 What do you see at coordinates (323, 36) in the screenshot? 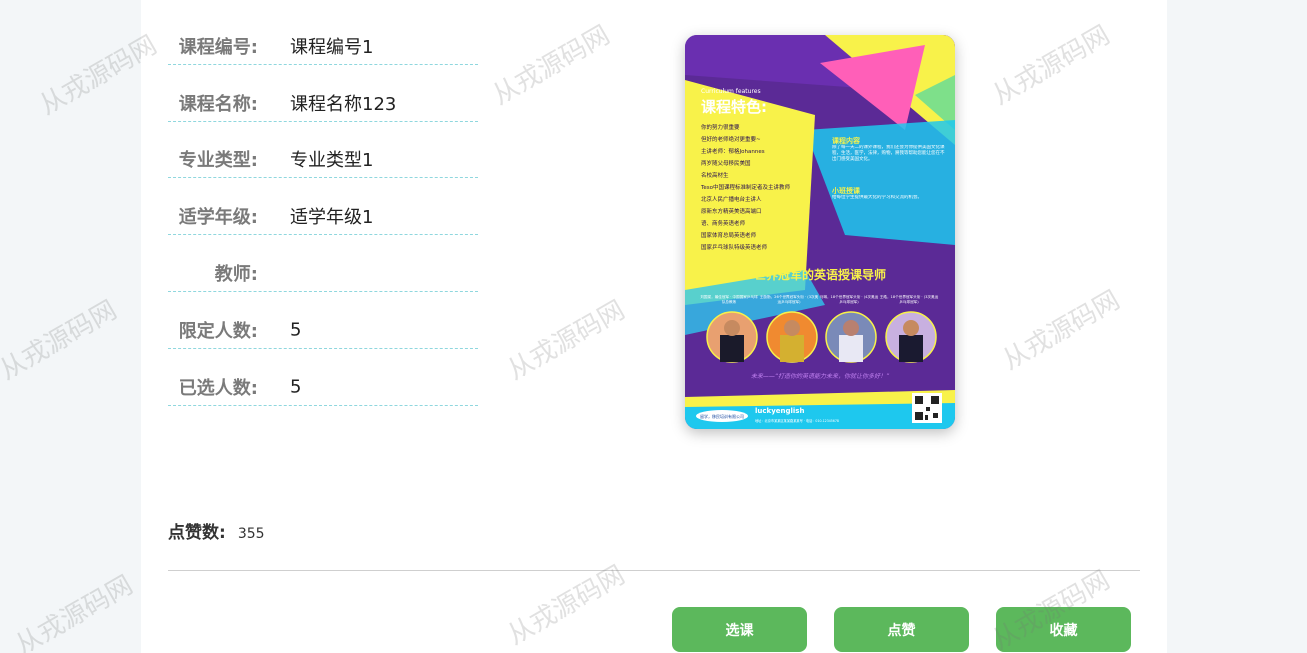
I see `field-course-id: 课程编号: 课程编号1` at bounding box center [323, 36].